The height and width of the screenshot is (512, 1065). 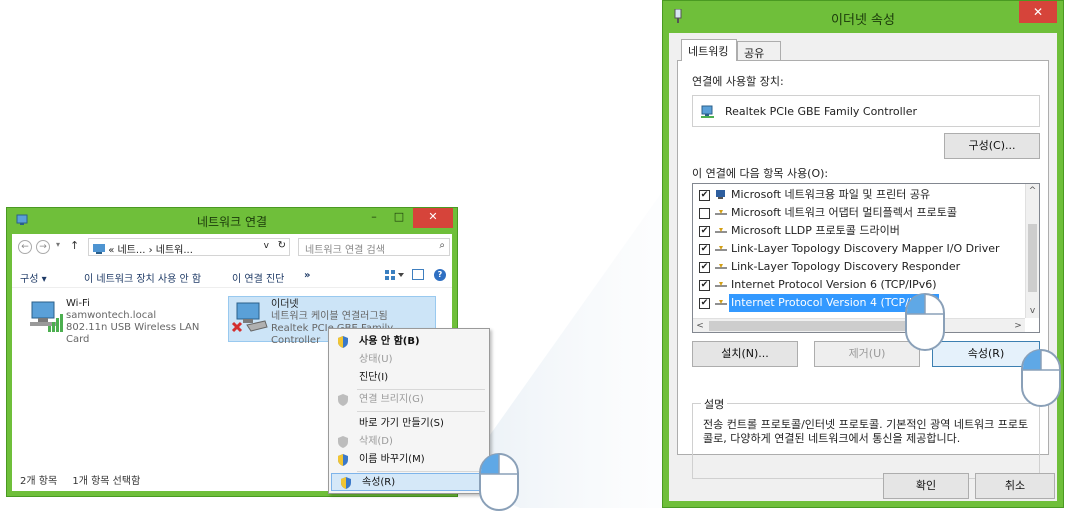 What do you see at coordinates (329, 316) in the screenshot?
I see `connection-status: 네트워크 케이블 연결러그됨` at bounding box center [329, 316].